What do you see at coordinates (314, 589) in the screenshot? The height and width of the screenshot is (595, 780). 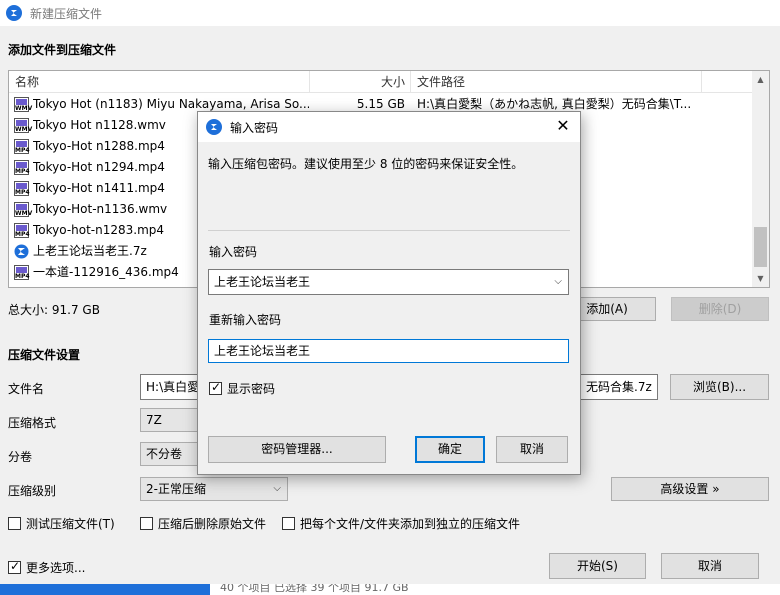 I see `status-text: 40 个项目 已选择 39 个项目 91.7 GB` at bounding box center [314, 589].